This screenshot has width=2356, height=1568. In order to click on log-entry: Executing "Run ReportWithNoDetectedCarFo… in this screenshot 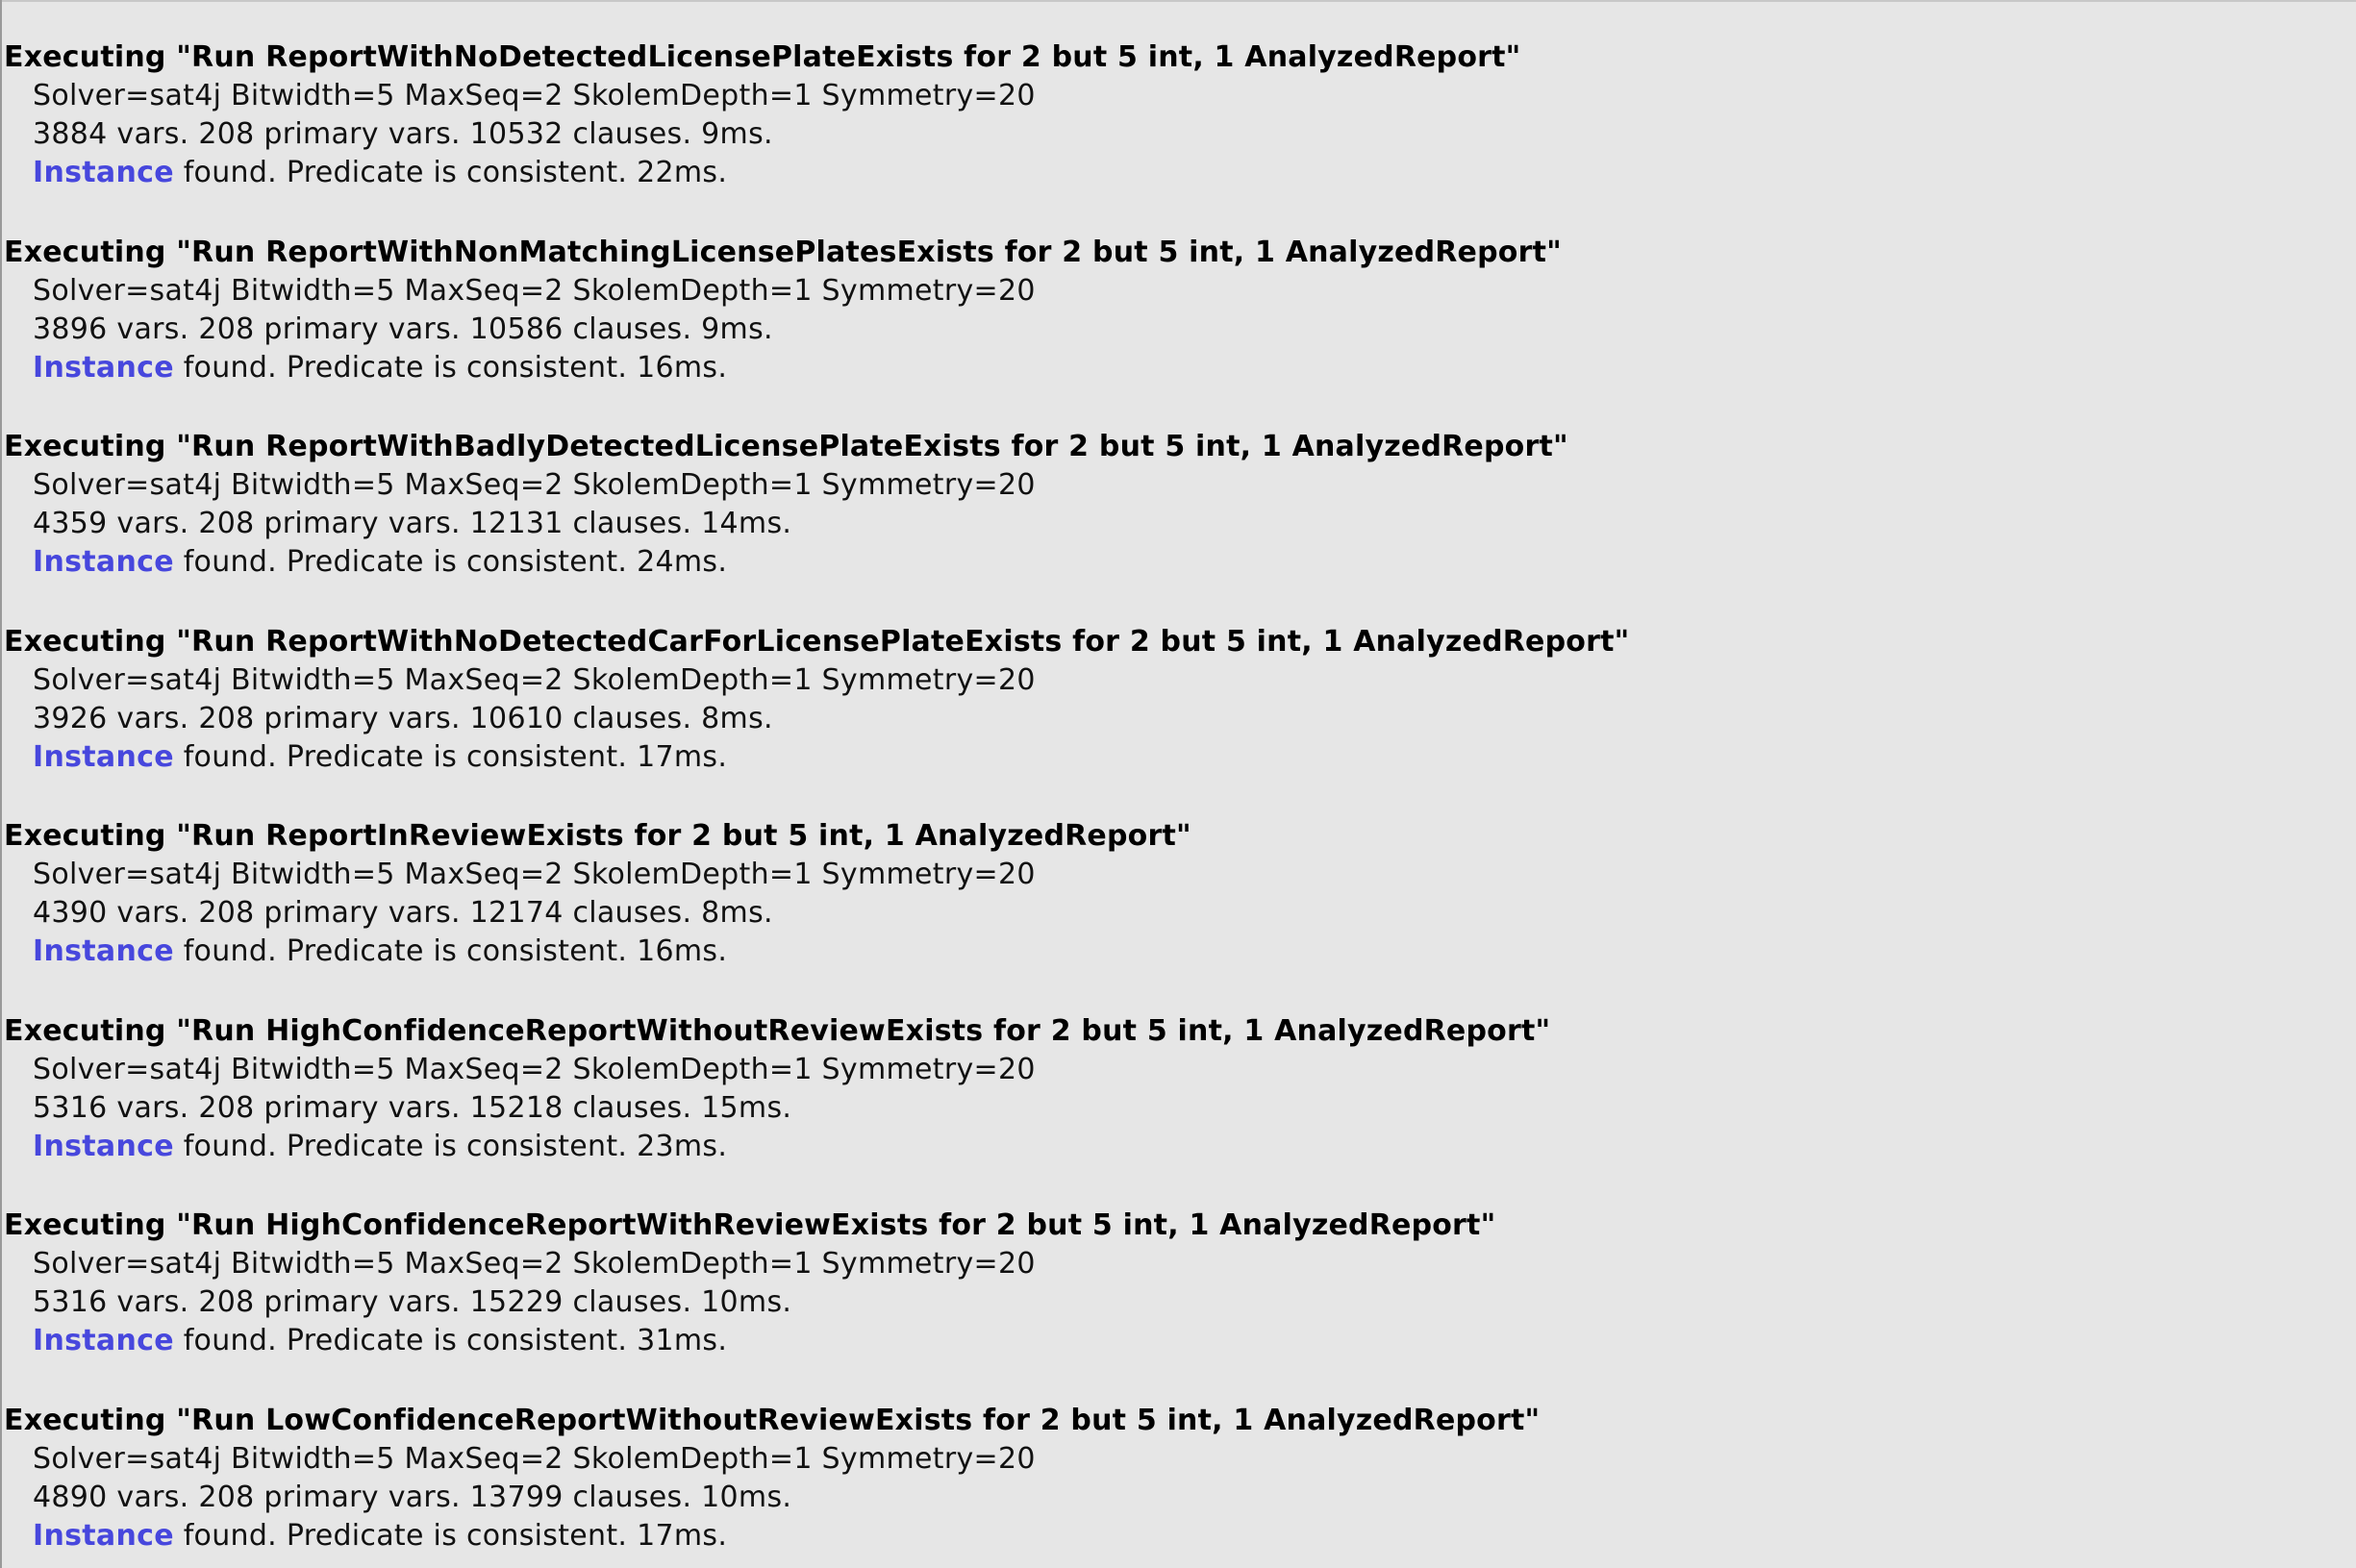, I will do `click(1180, 720)`.